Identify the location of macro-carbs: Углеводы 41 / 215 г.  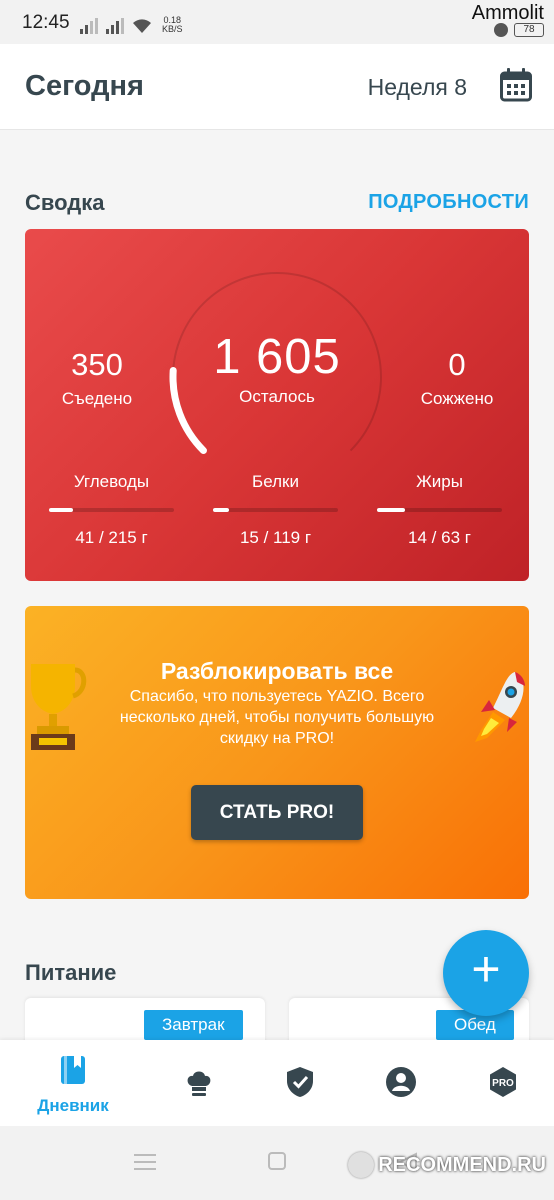
(111, 510).